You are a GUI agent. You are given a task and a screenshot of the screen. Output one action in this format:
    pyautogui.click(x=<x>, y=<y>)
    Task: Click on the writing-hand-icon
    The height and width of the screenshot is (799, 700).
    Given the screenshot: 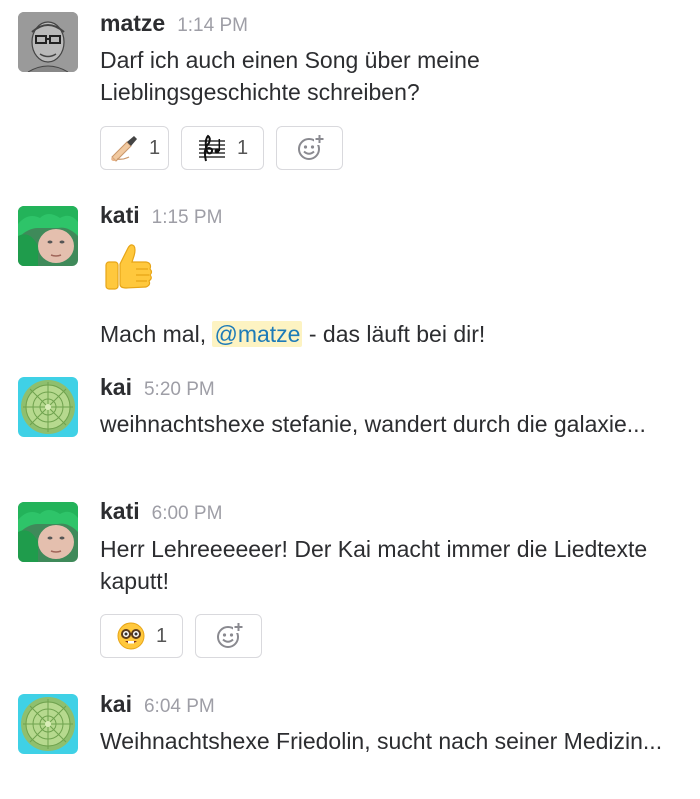 What is the action you would take?
    pyautogui.click(x=124, y=148)
    